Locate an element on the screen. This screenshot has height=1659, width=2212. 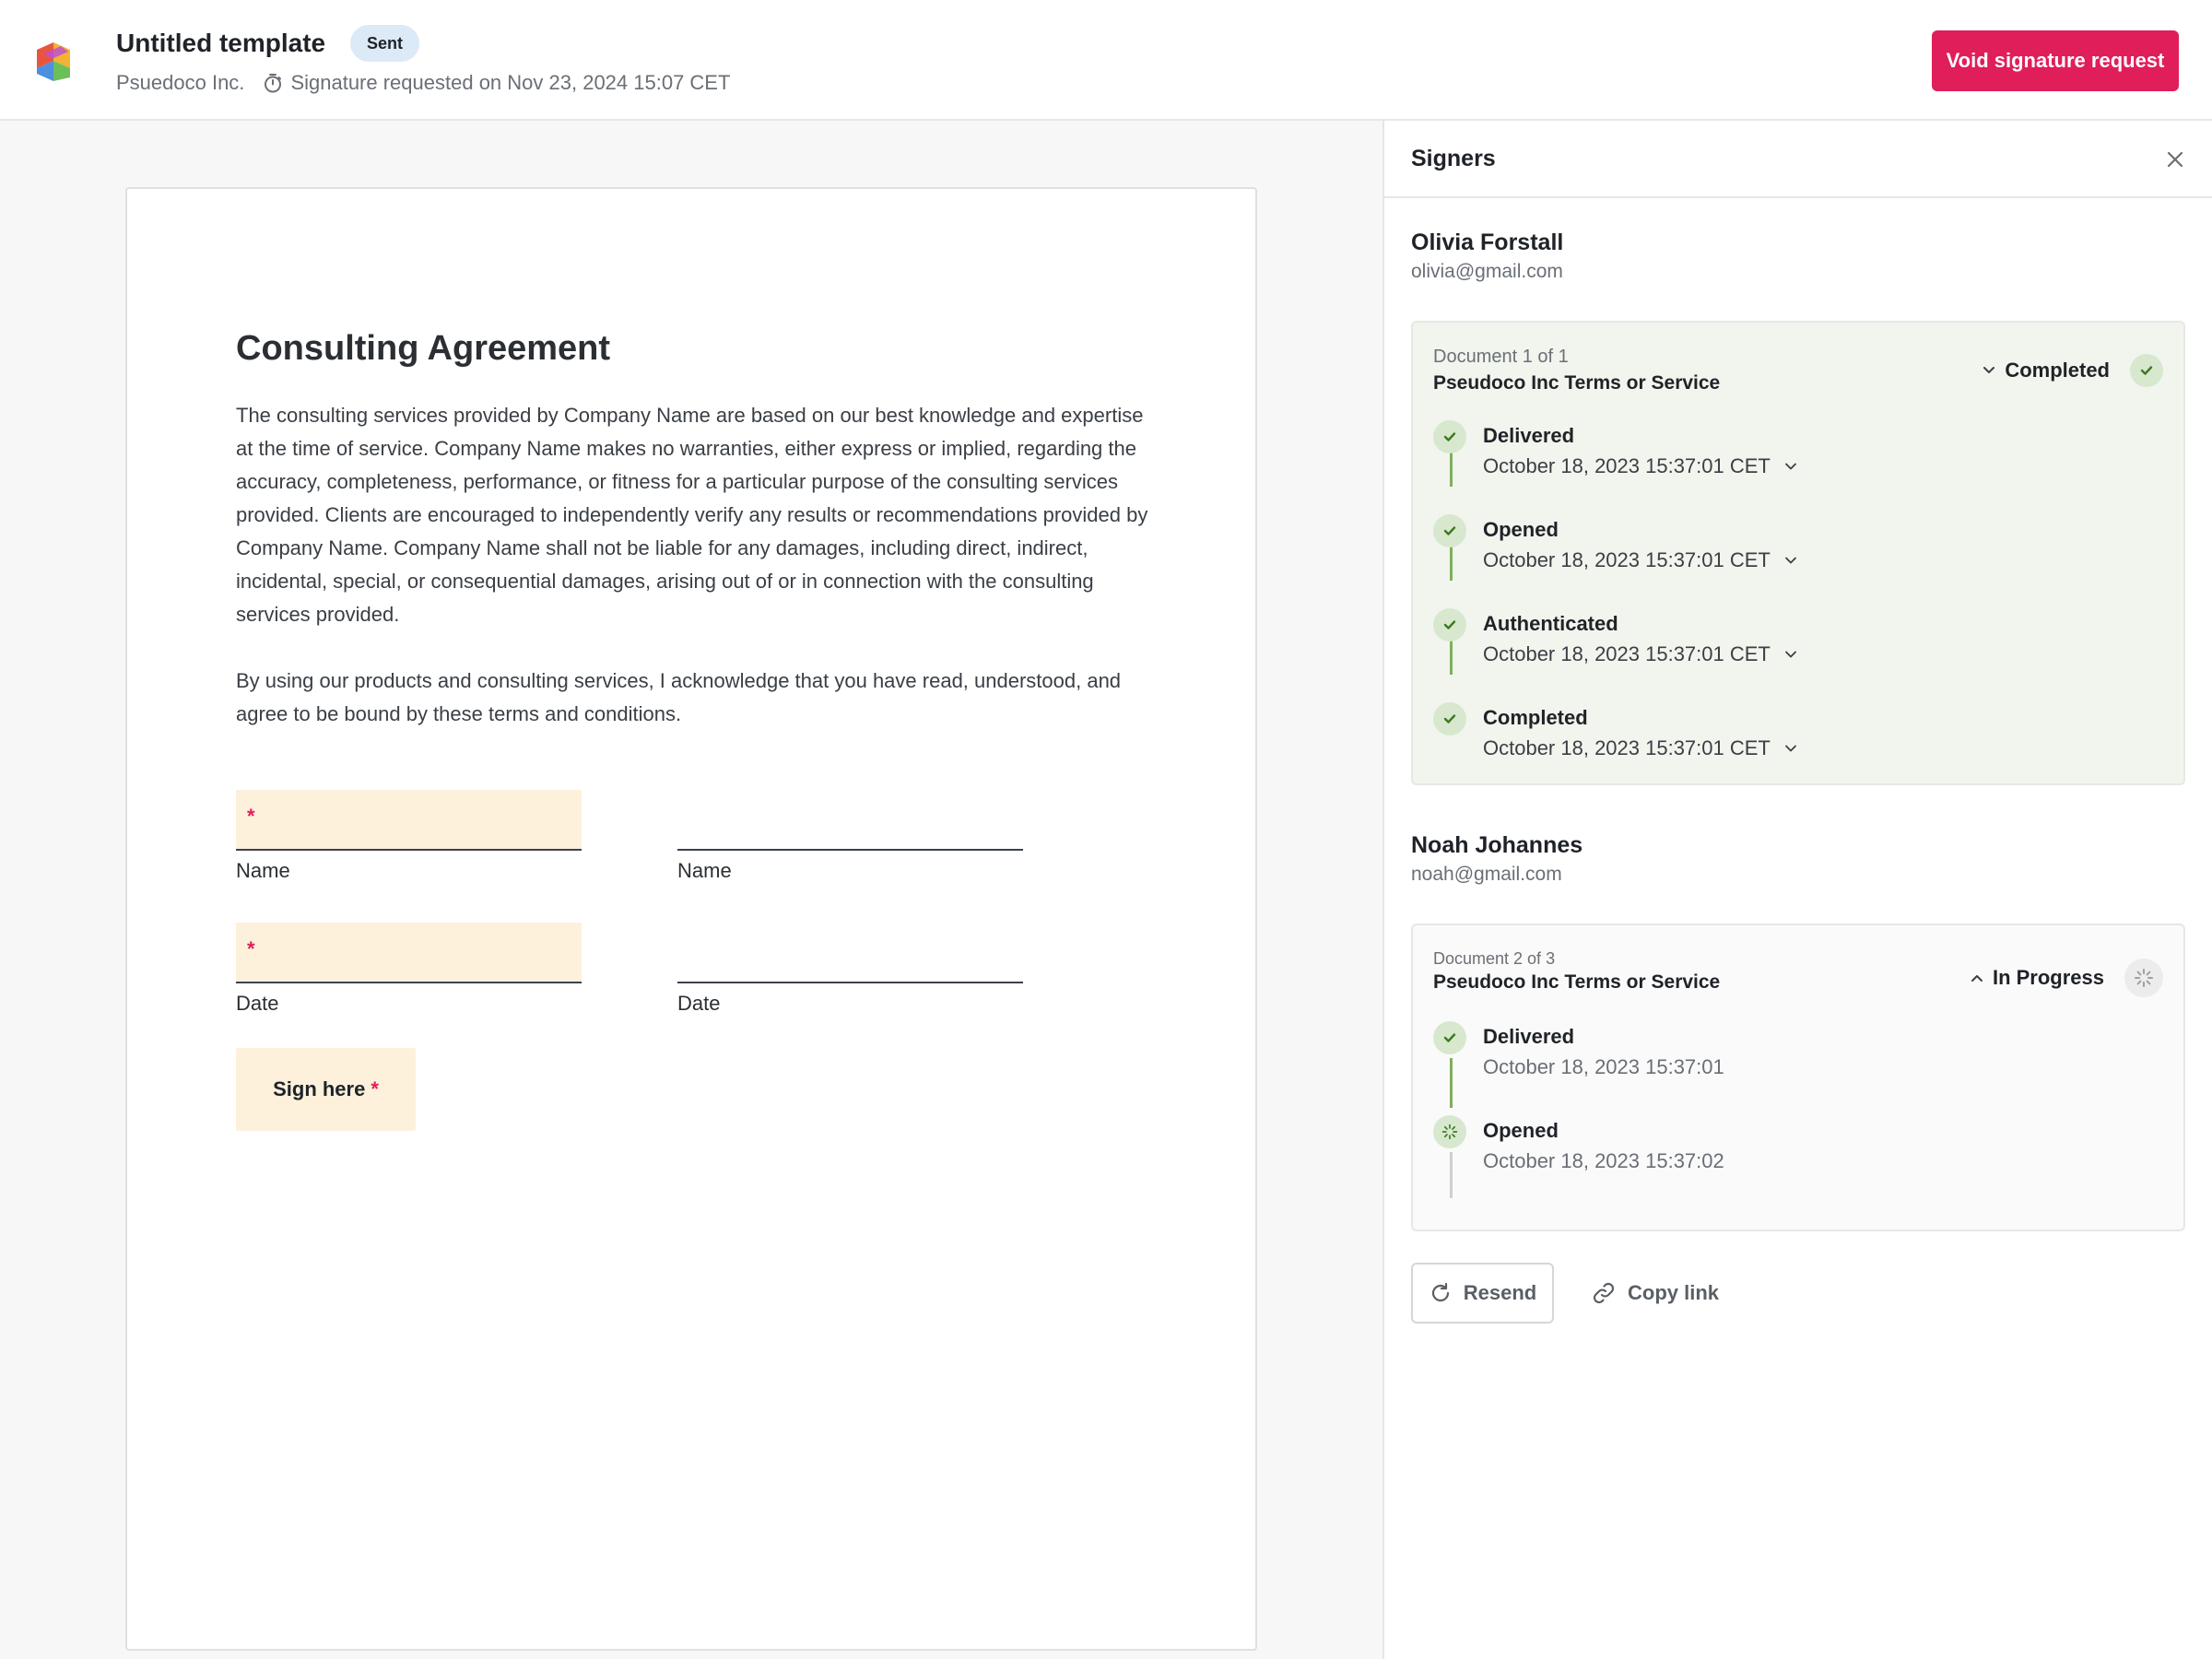
event-time: October 18, 2023 15:37:02 is located at coordinates (1603, 1160).